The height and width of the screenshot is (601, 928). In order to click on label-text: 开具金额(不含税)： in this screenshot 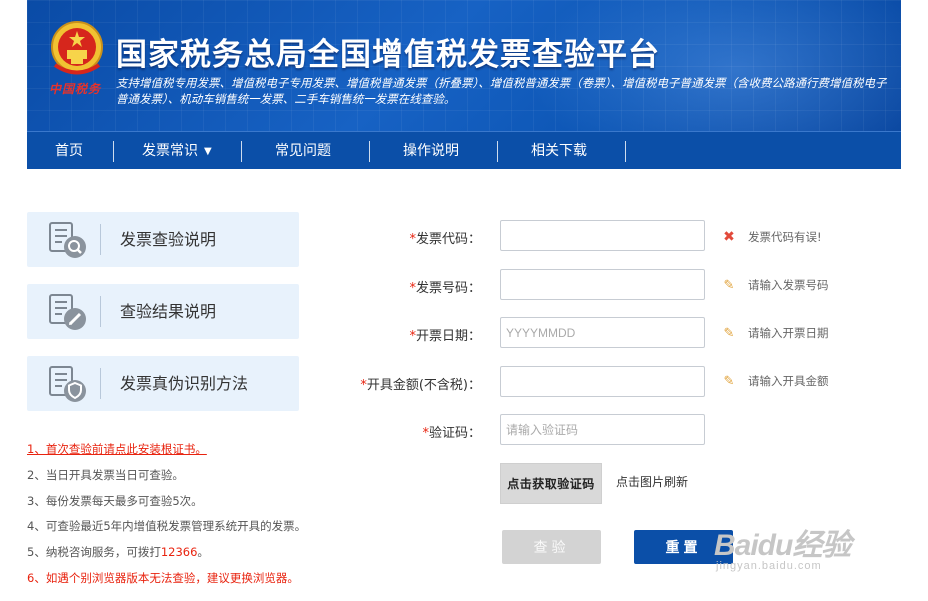, I will do `click(423, 385)`.